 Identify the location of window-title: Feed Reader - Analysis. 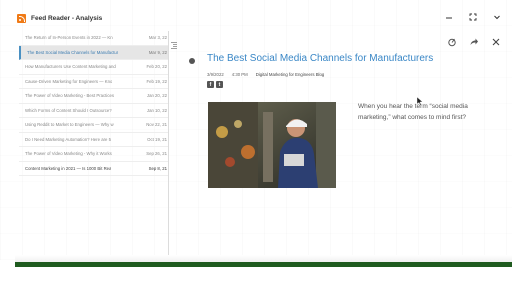
(67, 18).